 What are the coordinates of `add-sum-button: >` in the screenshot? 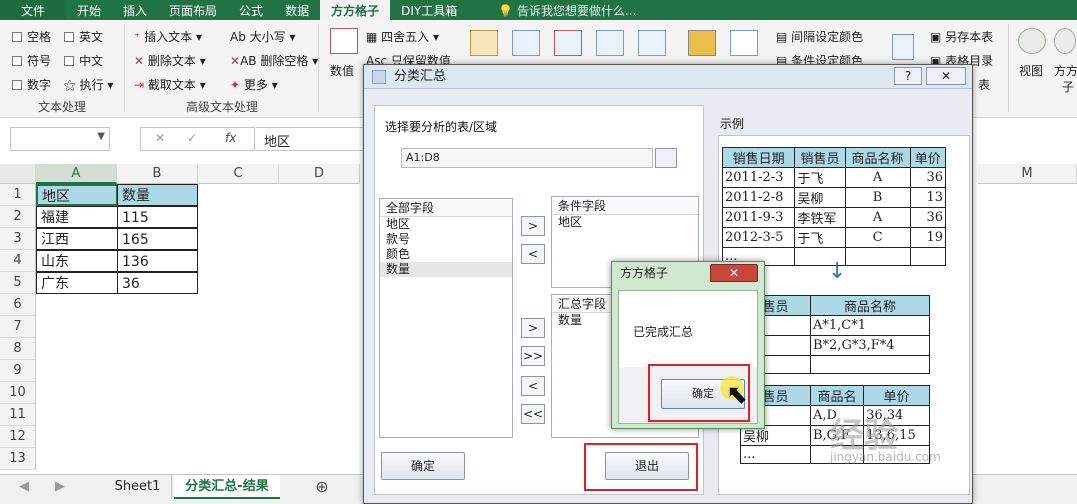 It's located at (533, 328).